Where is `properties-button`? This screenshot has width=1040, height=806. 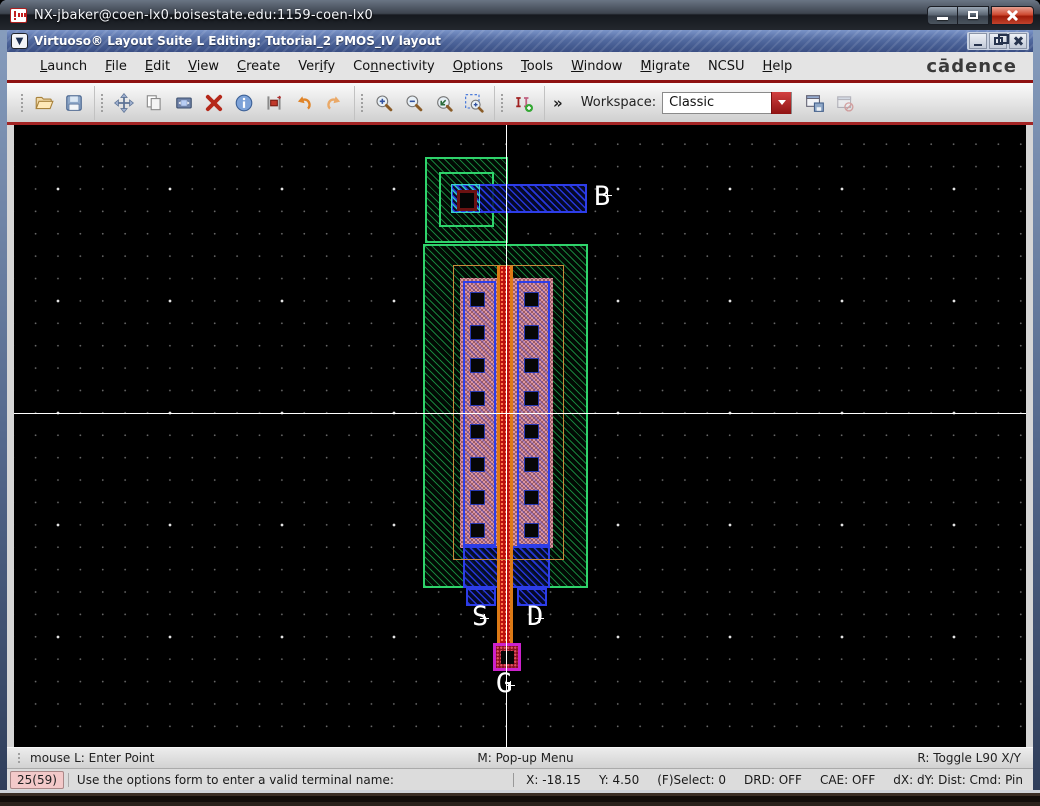 properties-button is located at coordinates (244, 103).